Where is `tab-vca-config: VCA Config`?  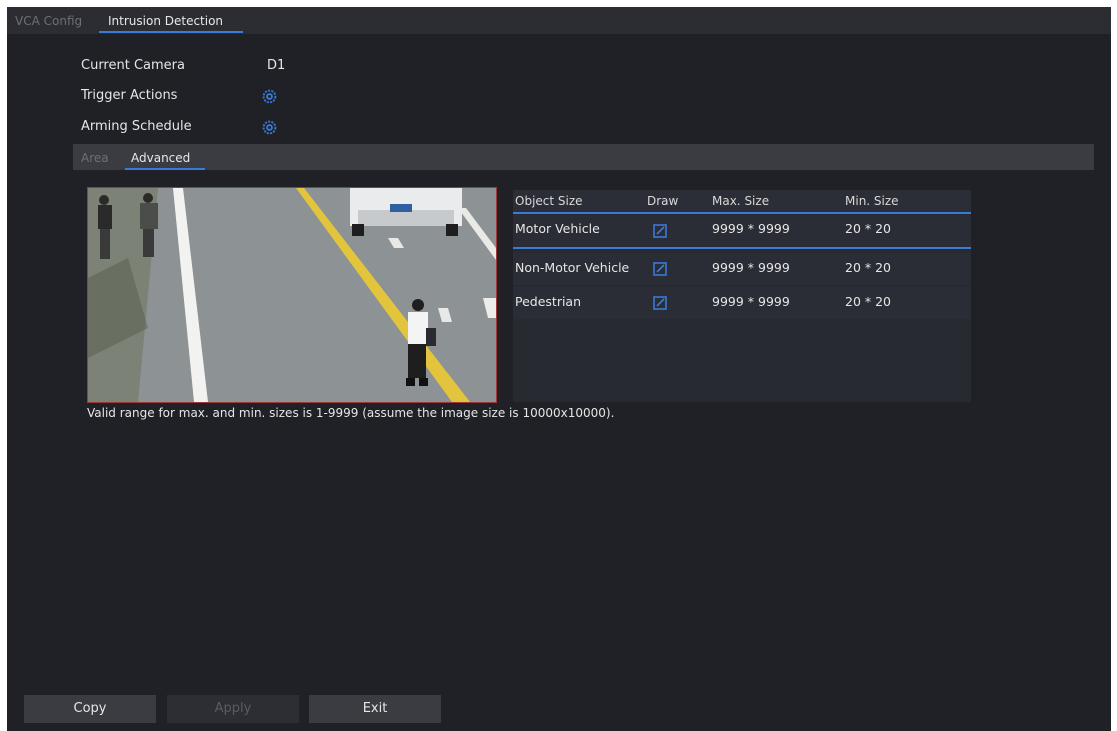
tab-vca-config: VCA Config is located at coordinates (48, 21).